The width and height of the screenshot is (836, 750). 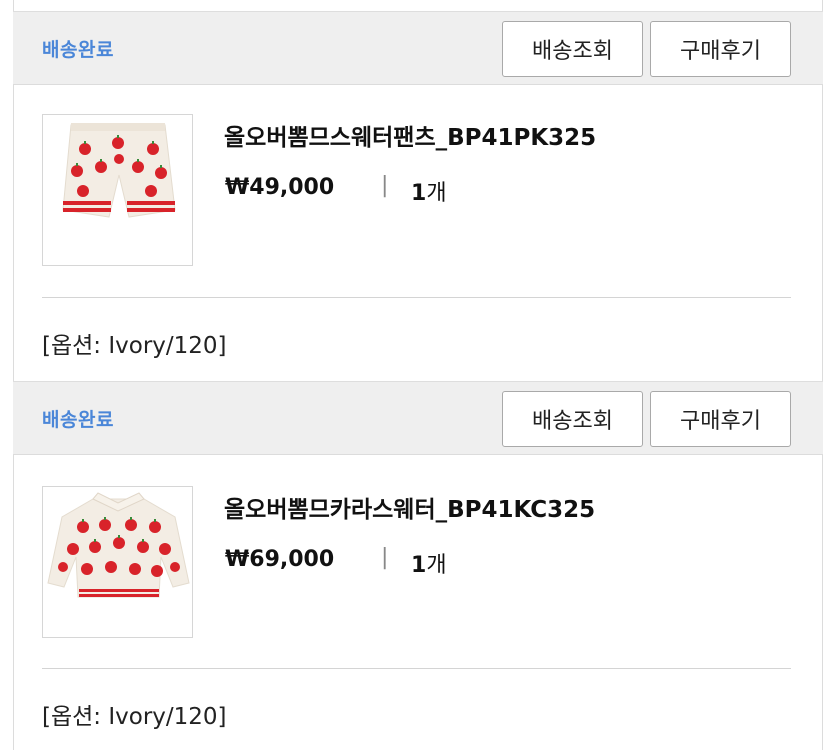 I want to click on product-name: 올오버뽐므카라스웨터_BP41KC325, so click(x=409, y=507).